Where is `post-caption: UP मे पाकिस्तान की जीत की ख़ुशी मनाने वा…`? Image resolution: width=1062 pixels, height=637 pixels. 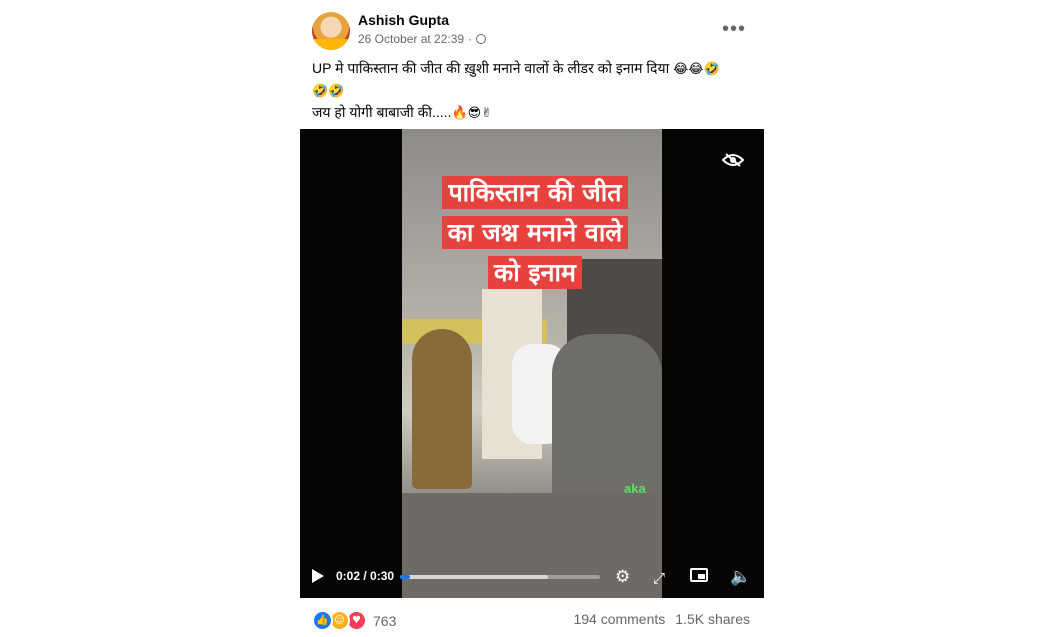
post-caption: UP मे पाकिस्तान की जीत की ख़ुशी मनाने वा… is located at coordinates (534, 91).